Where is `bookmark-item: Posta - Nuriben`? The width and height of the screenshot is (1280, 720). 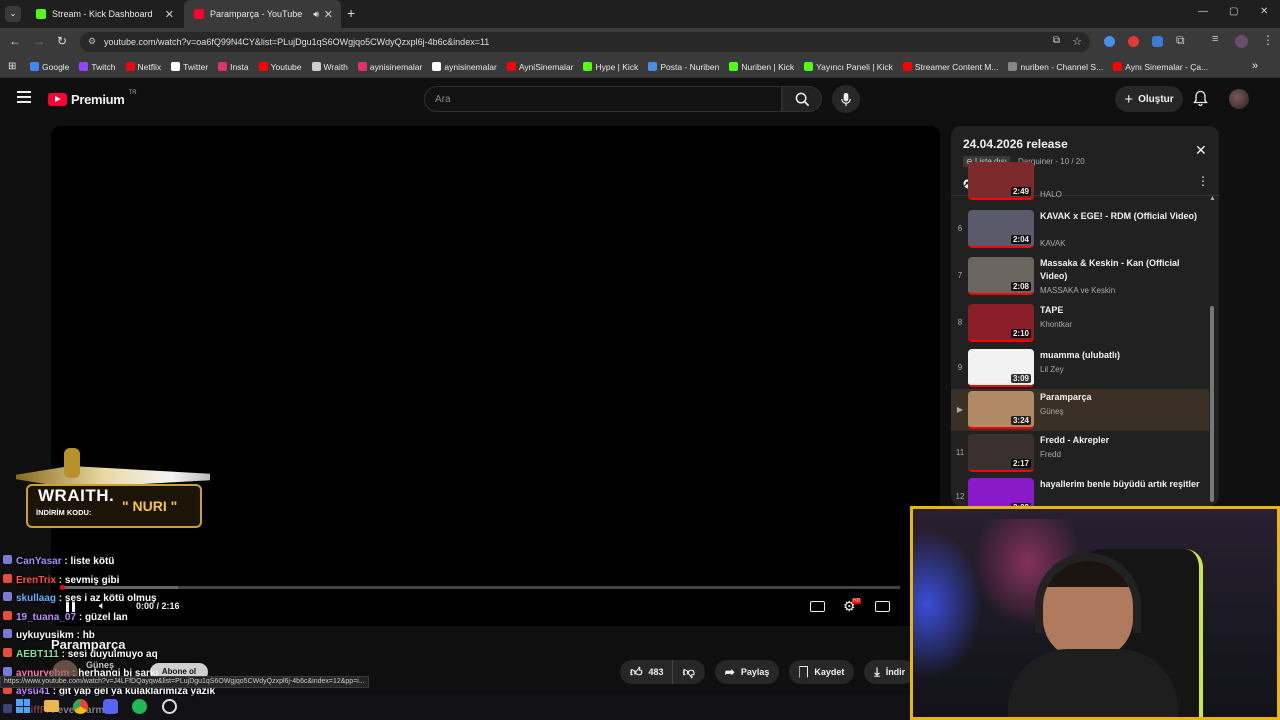
bookmark-item: Posta - Nuriben is located at coordinates (683, 67).